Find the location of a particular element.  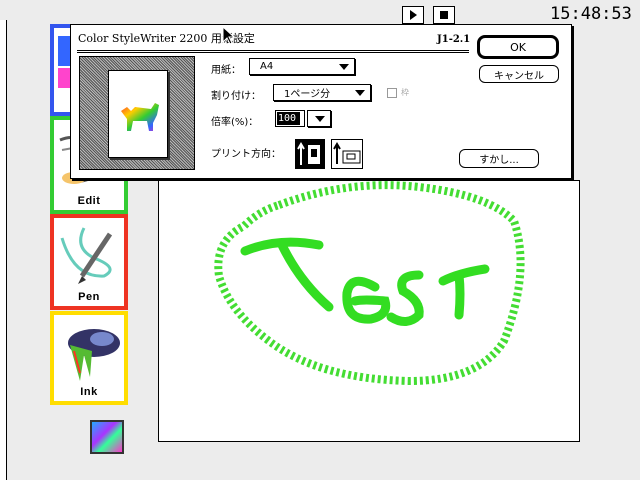

layout-label: 割り付け： is located at coordinates (236, 96).